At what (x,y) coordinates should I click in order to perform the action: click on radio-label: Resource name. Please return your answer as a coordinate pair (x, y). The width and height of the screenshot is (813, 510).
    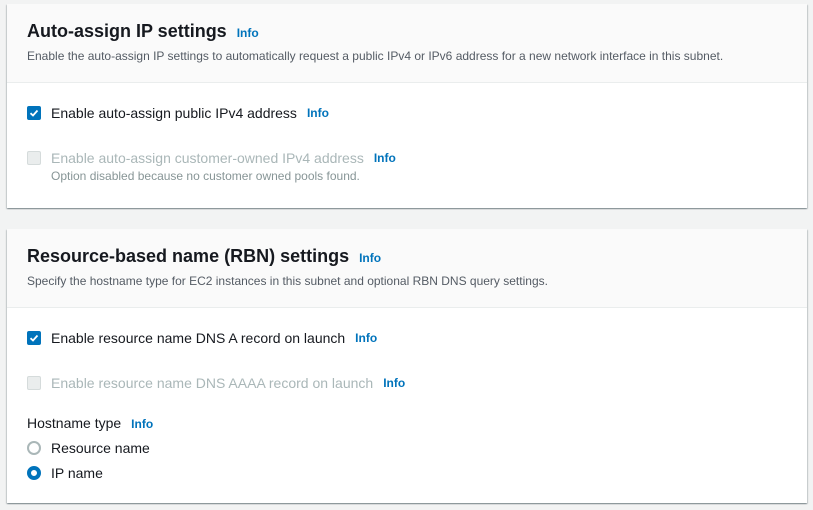
    Looking at the image, I should click on (100, 448).